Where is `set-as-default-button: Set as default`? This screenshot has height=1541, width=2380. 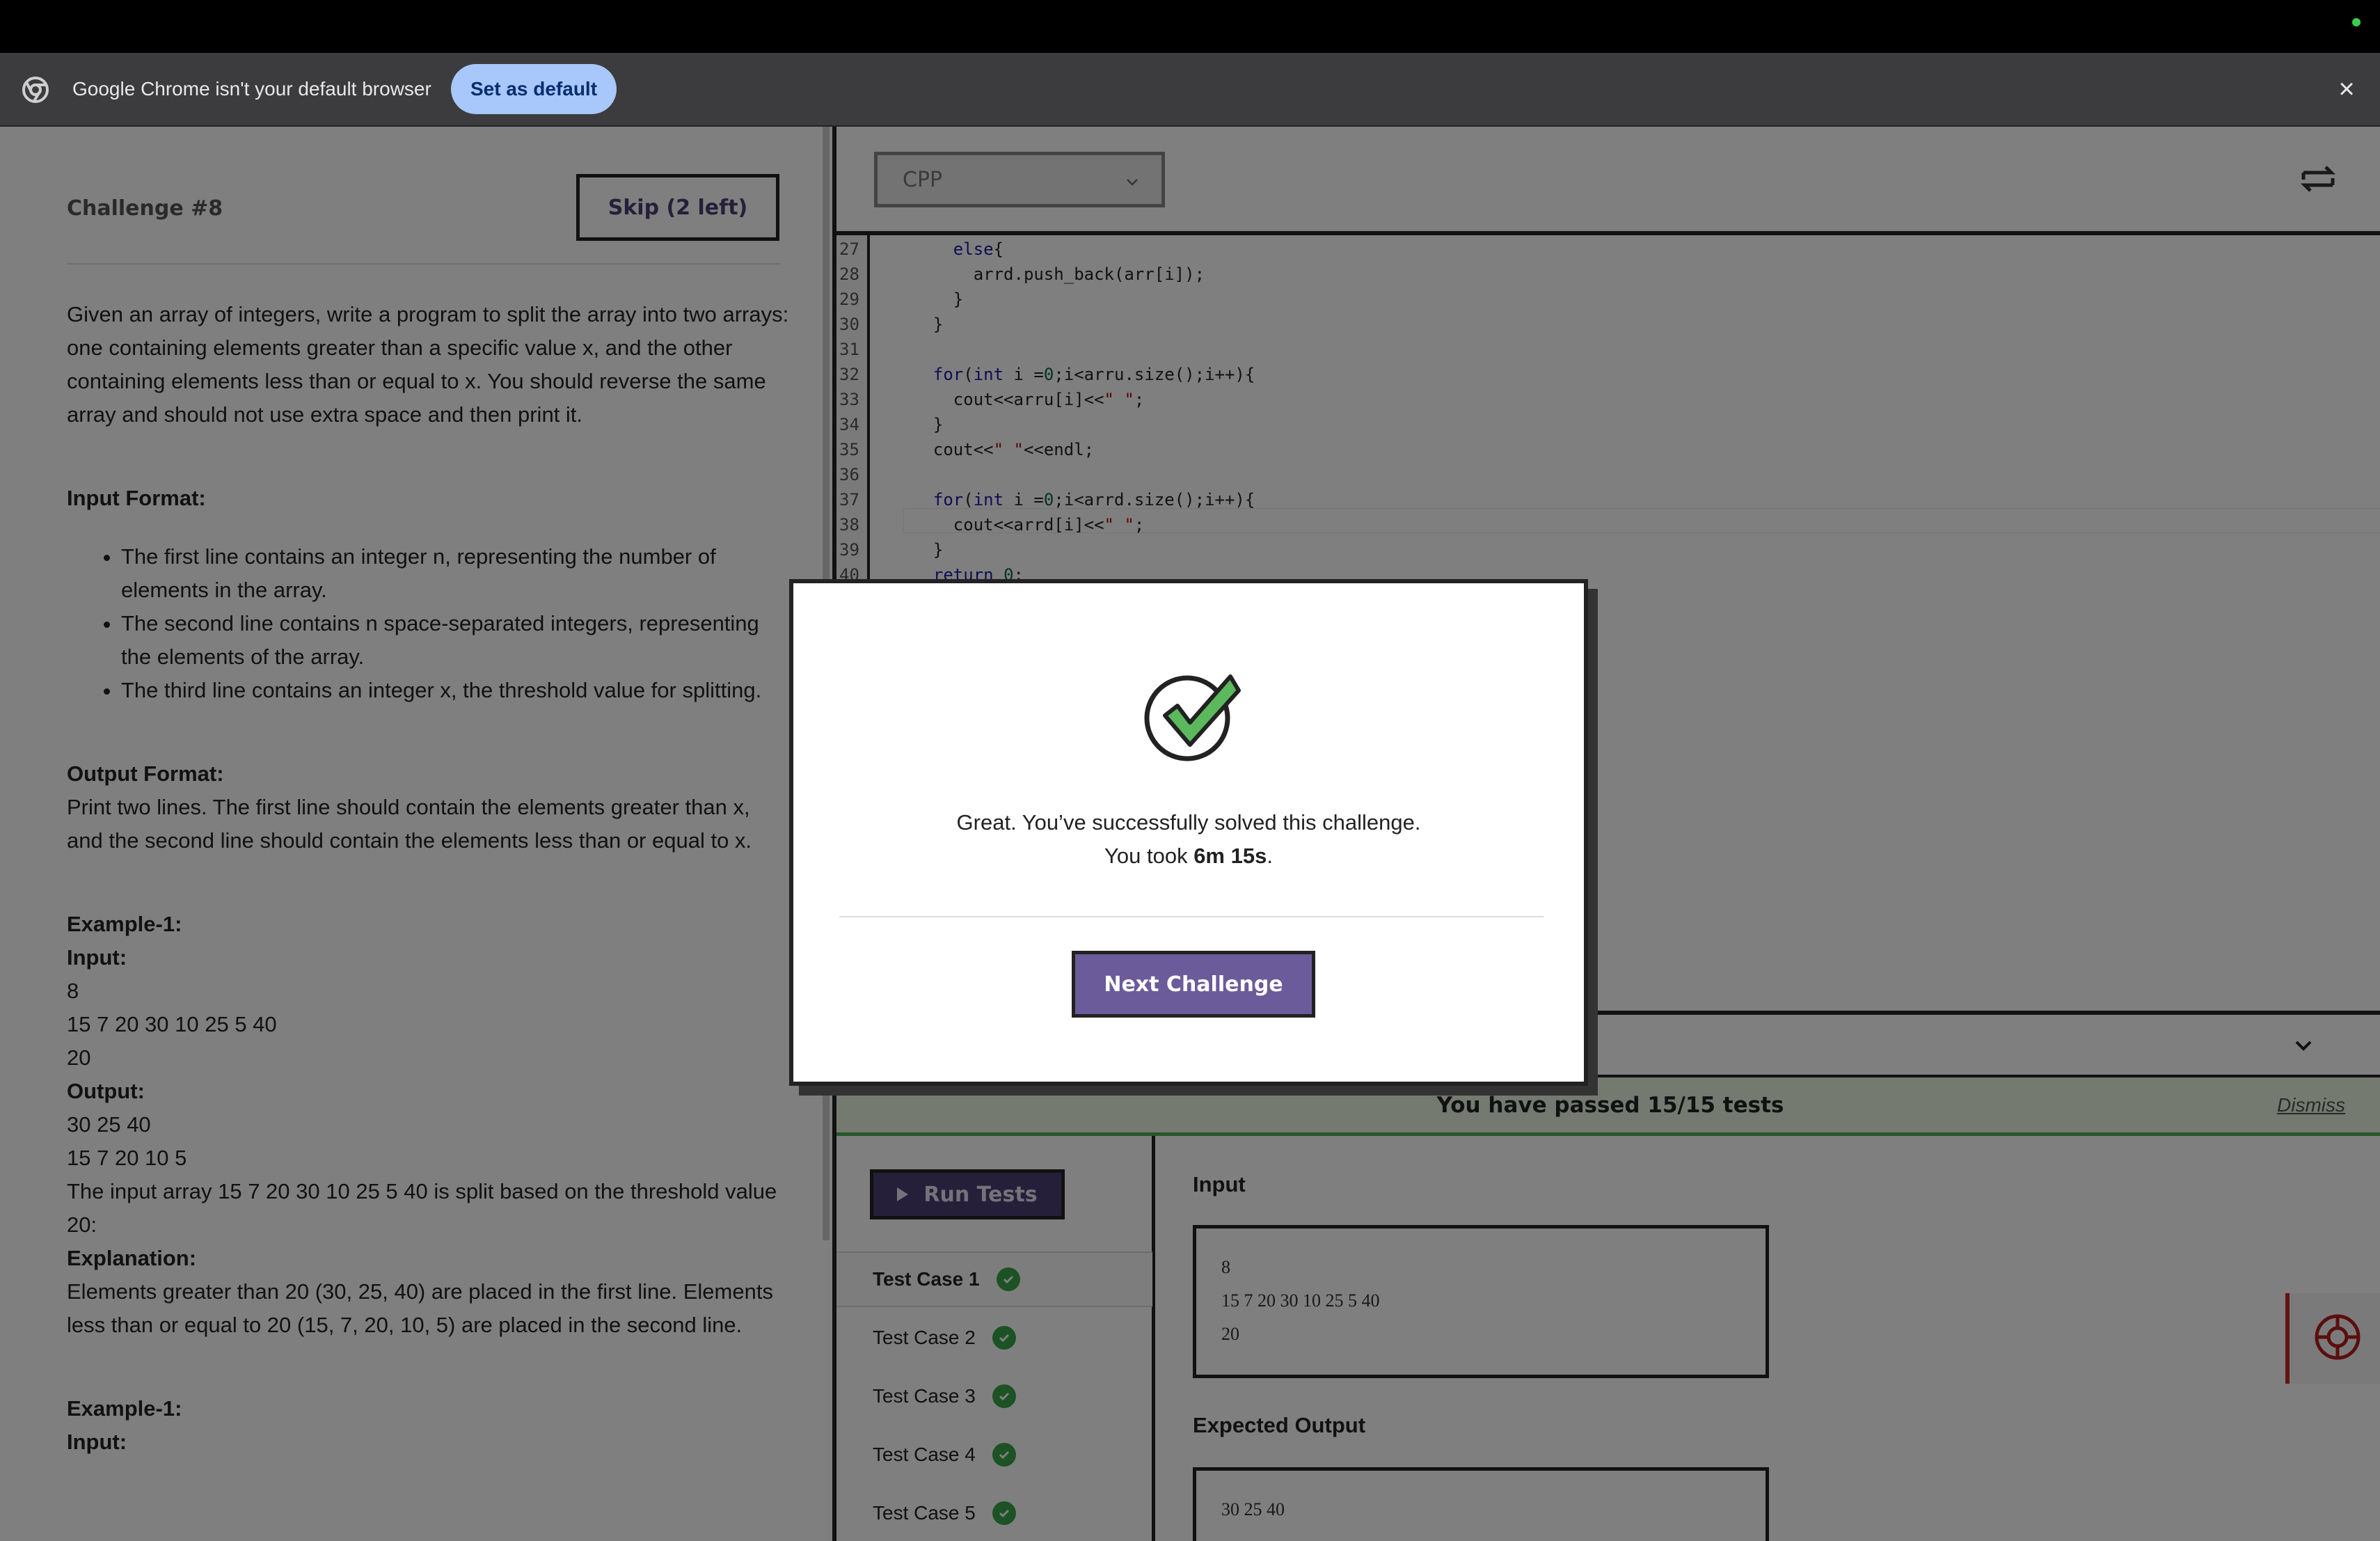
set-as-default-button: Set as default is located at coordinates (534, 89).